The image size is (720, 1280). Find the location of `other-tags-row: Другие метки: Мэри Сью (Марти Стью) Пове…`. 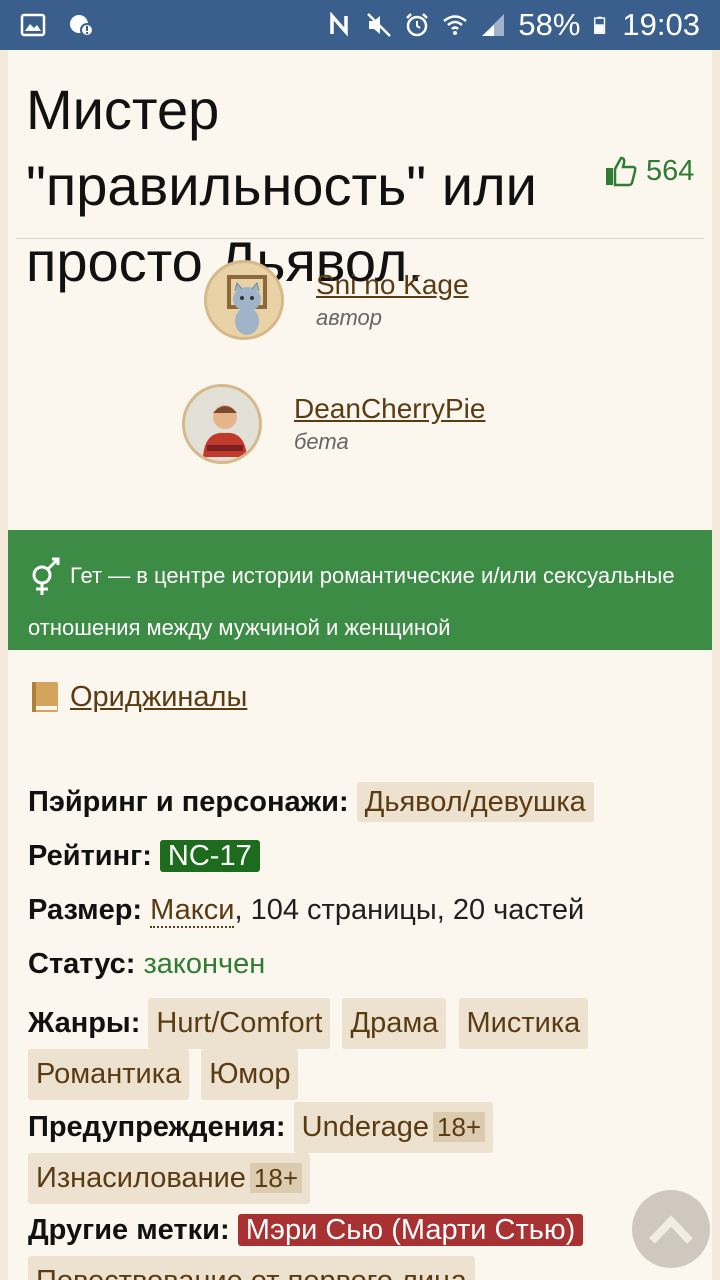

other-tags-row: Другие метки: Мэри Сью (Марти Стью) Пове… is located at coordinates (368, 1242).